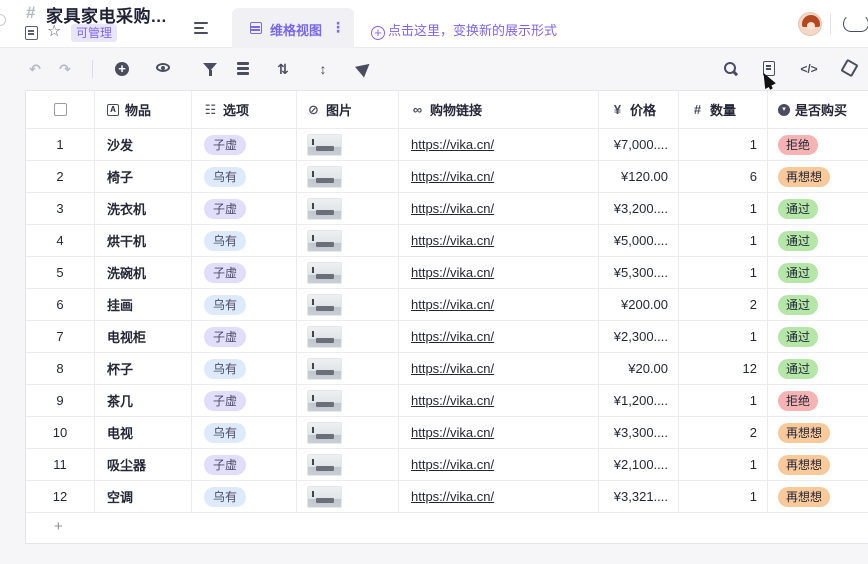 The image size is (868, 564). I want to click on column-header-image: ⊘ 图片, so click(348, 109).